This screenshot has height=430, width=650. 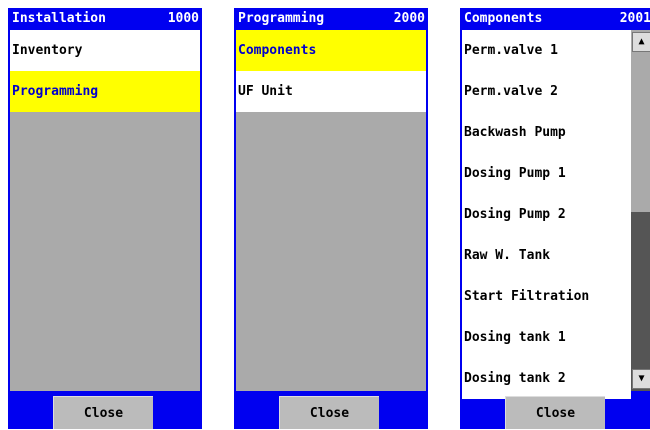 What do you see at coordinates (105, 91) in the screenshot?
I see `menu-item-programming: Programming` at bounding box center [105, 91].